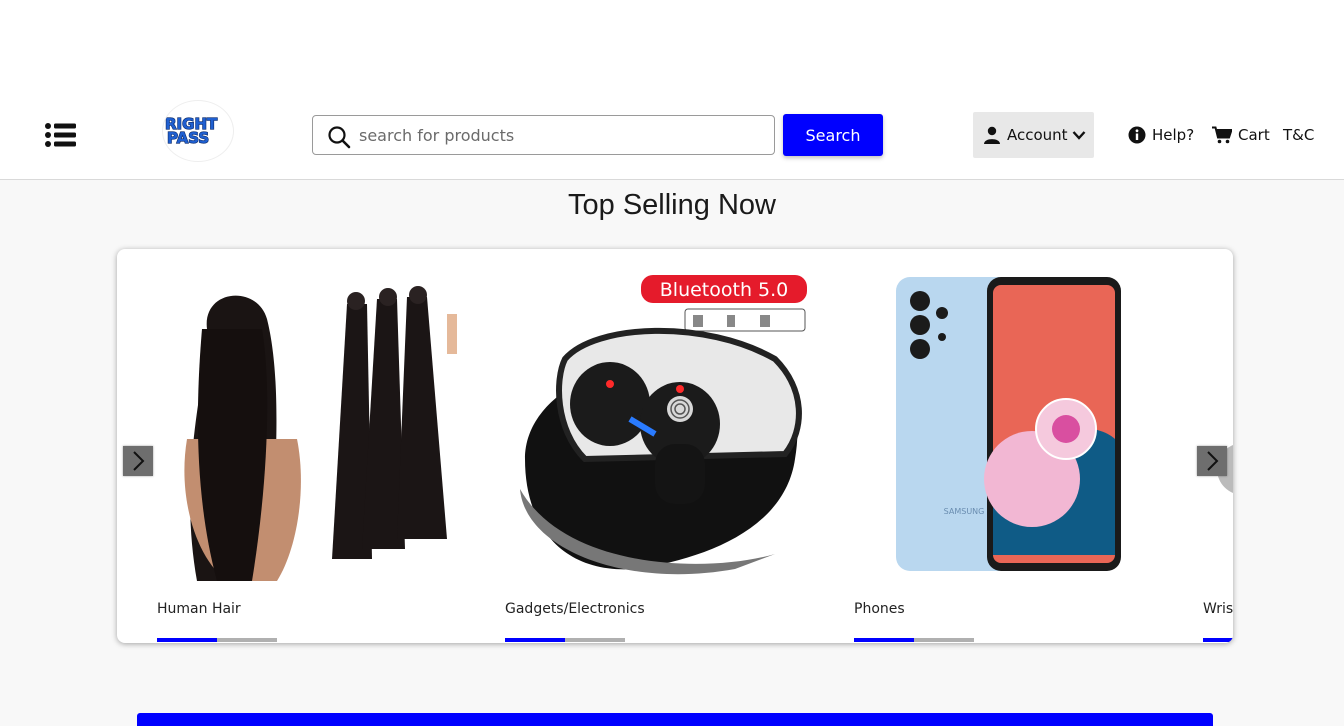  I want to click on account-dropdown-button: Account, so click(1033, 135).